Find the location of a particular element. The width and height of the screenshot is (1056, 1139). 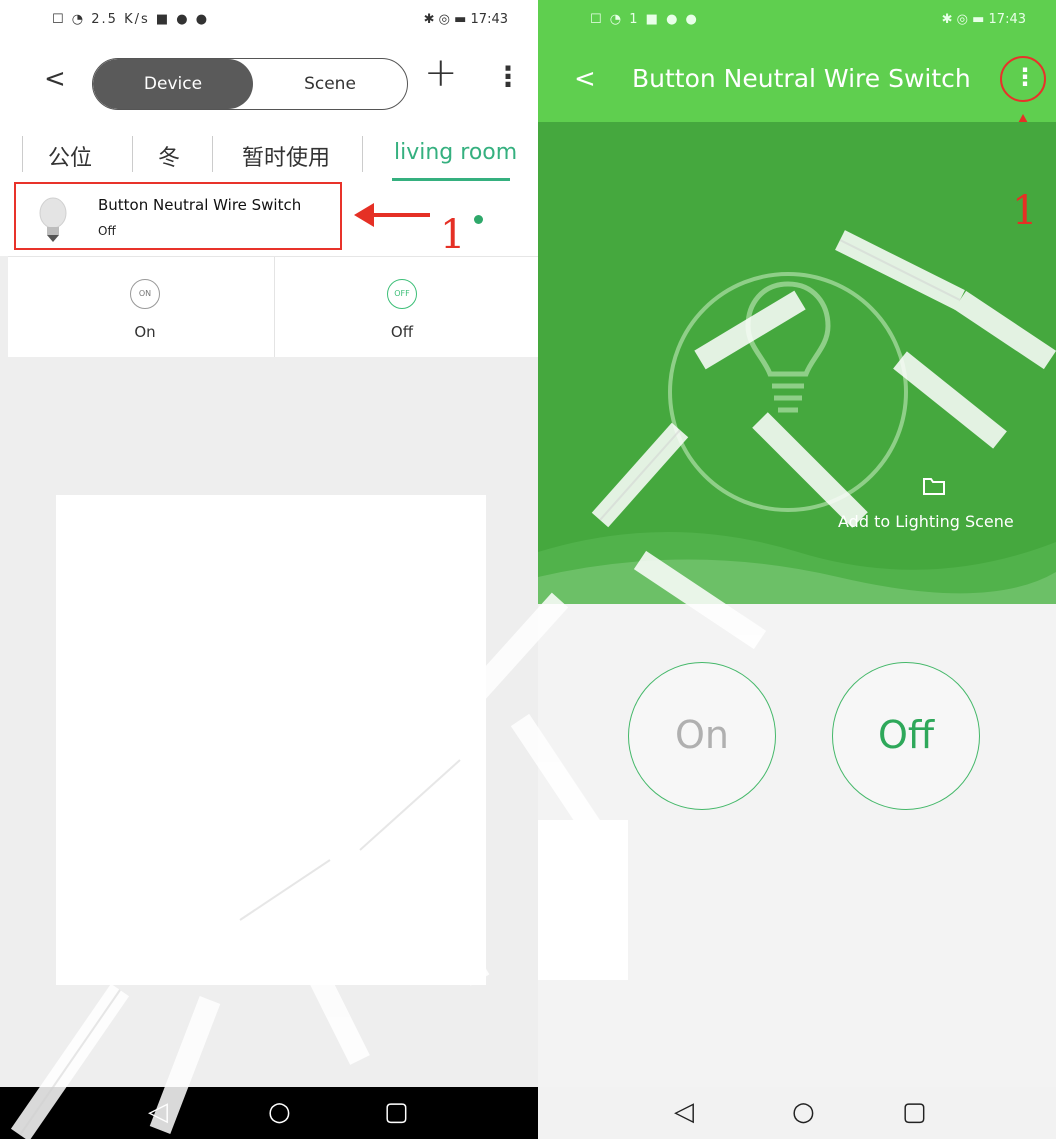

top-bar: < Button Neutral Wire Switch ⋮ is located at coordinates (797, 82).